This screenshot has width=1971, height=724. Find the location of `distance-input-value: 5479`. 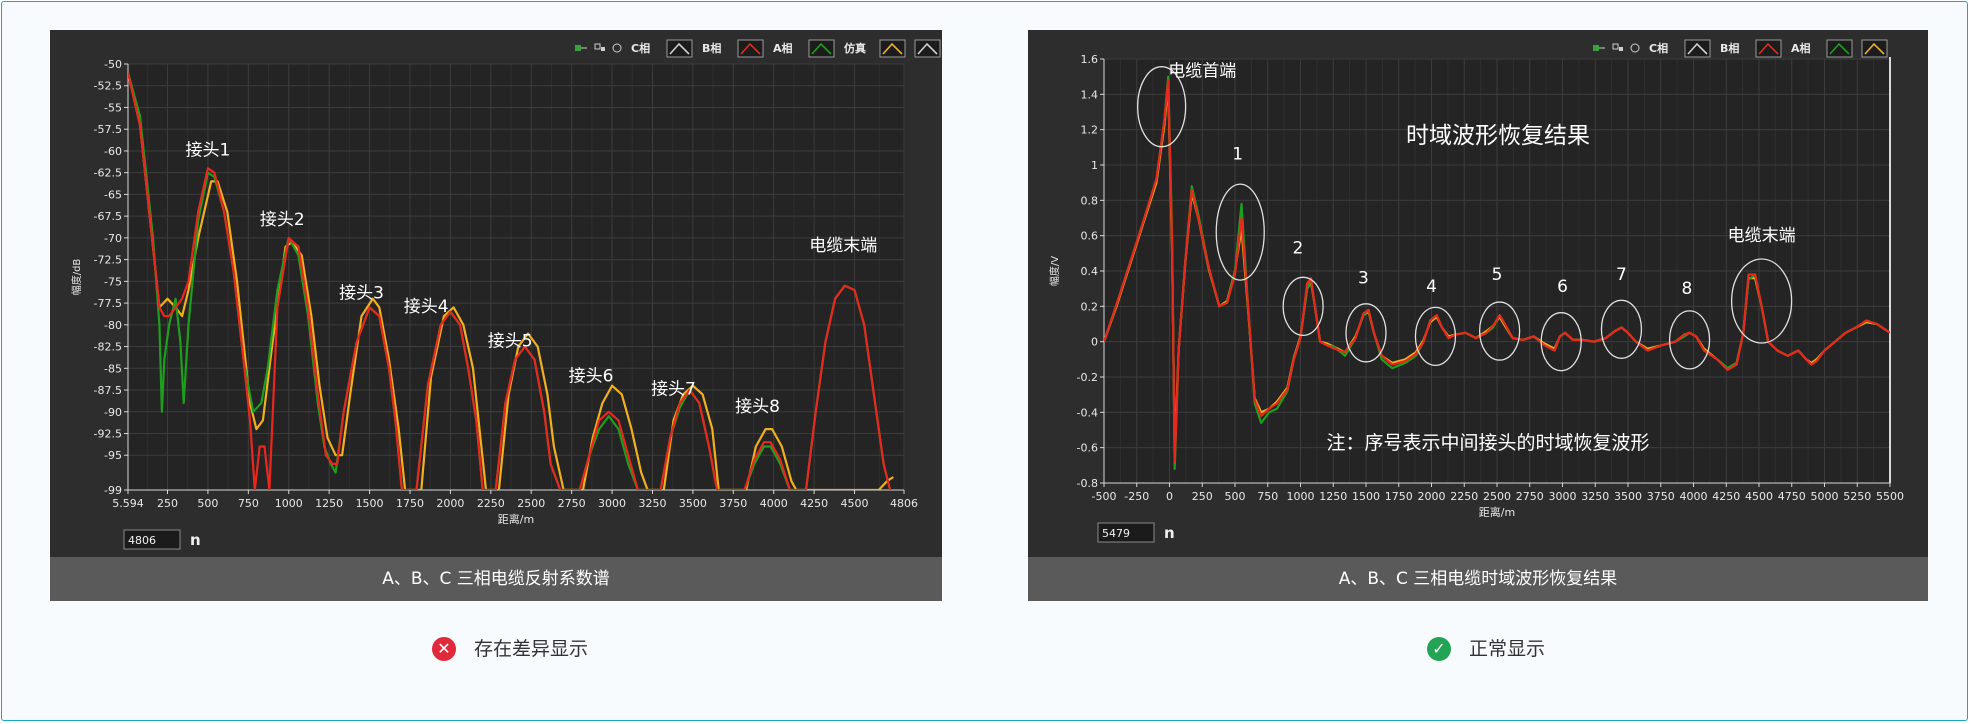

distance-input-value: 5479 is located at coordinates (1116, 533).